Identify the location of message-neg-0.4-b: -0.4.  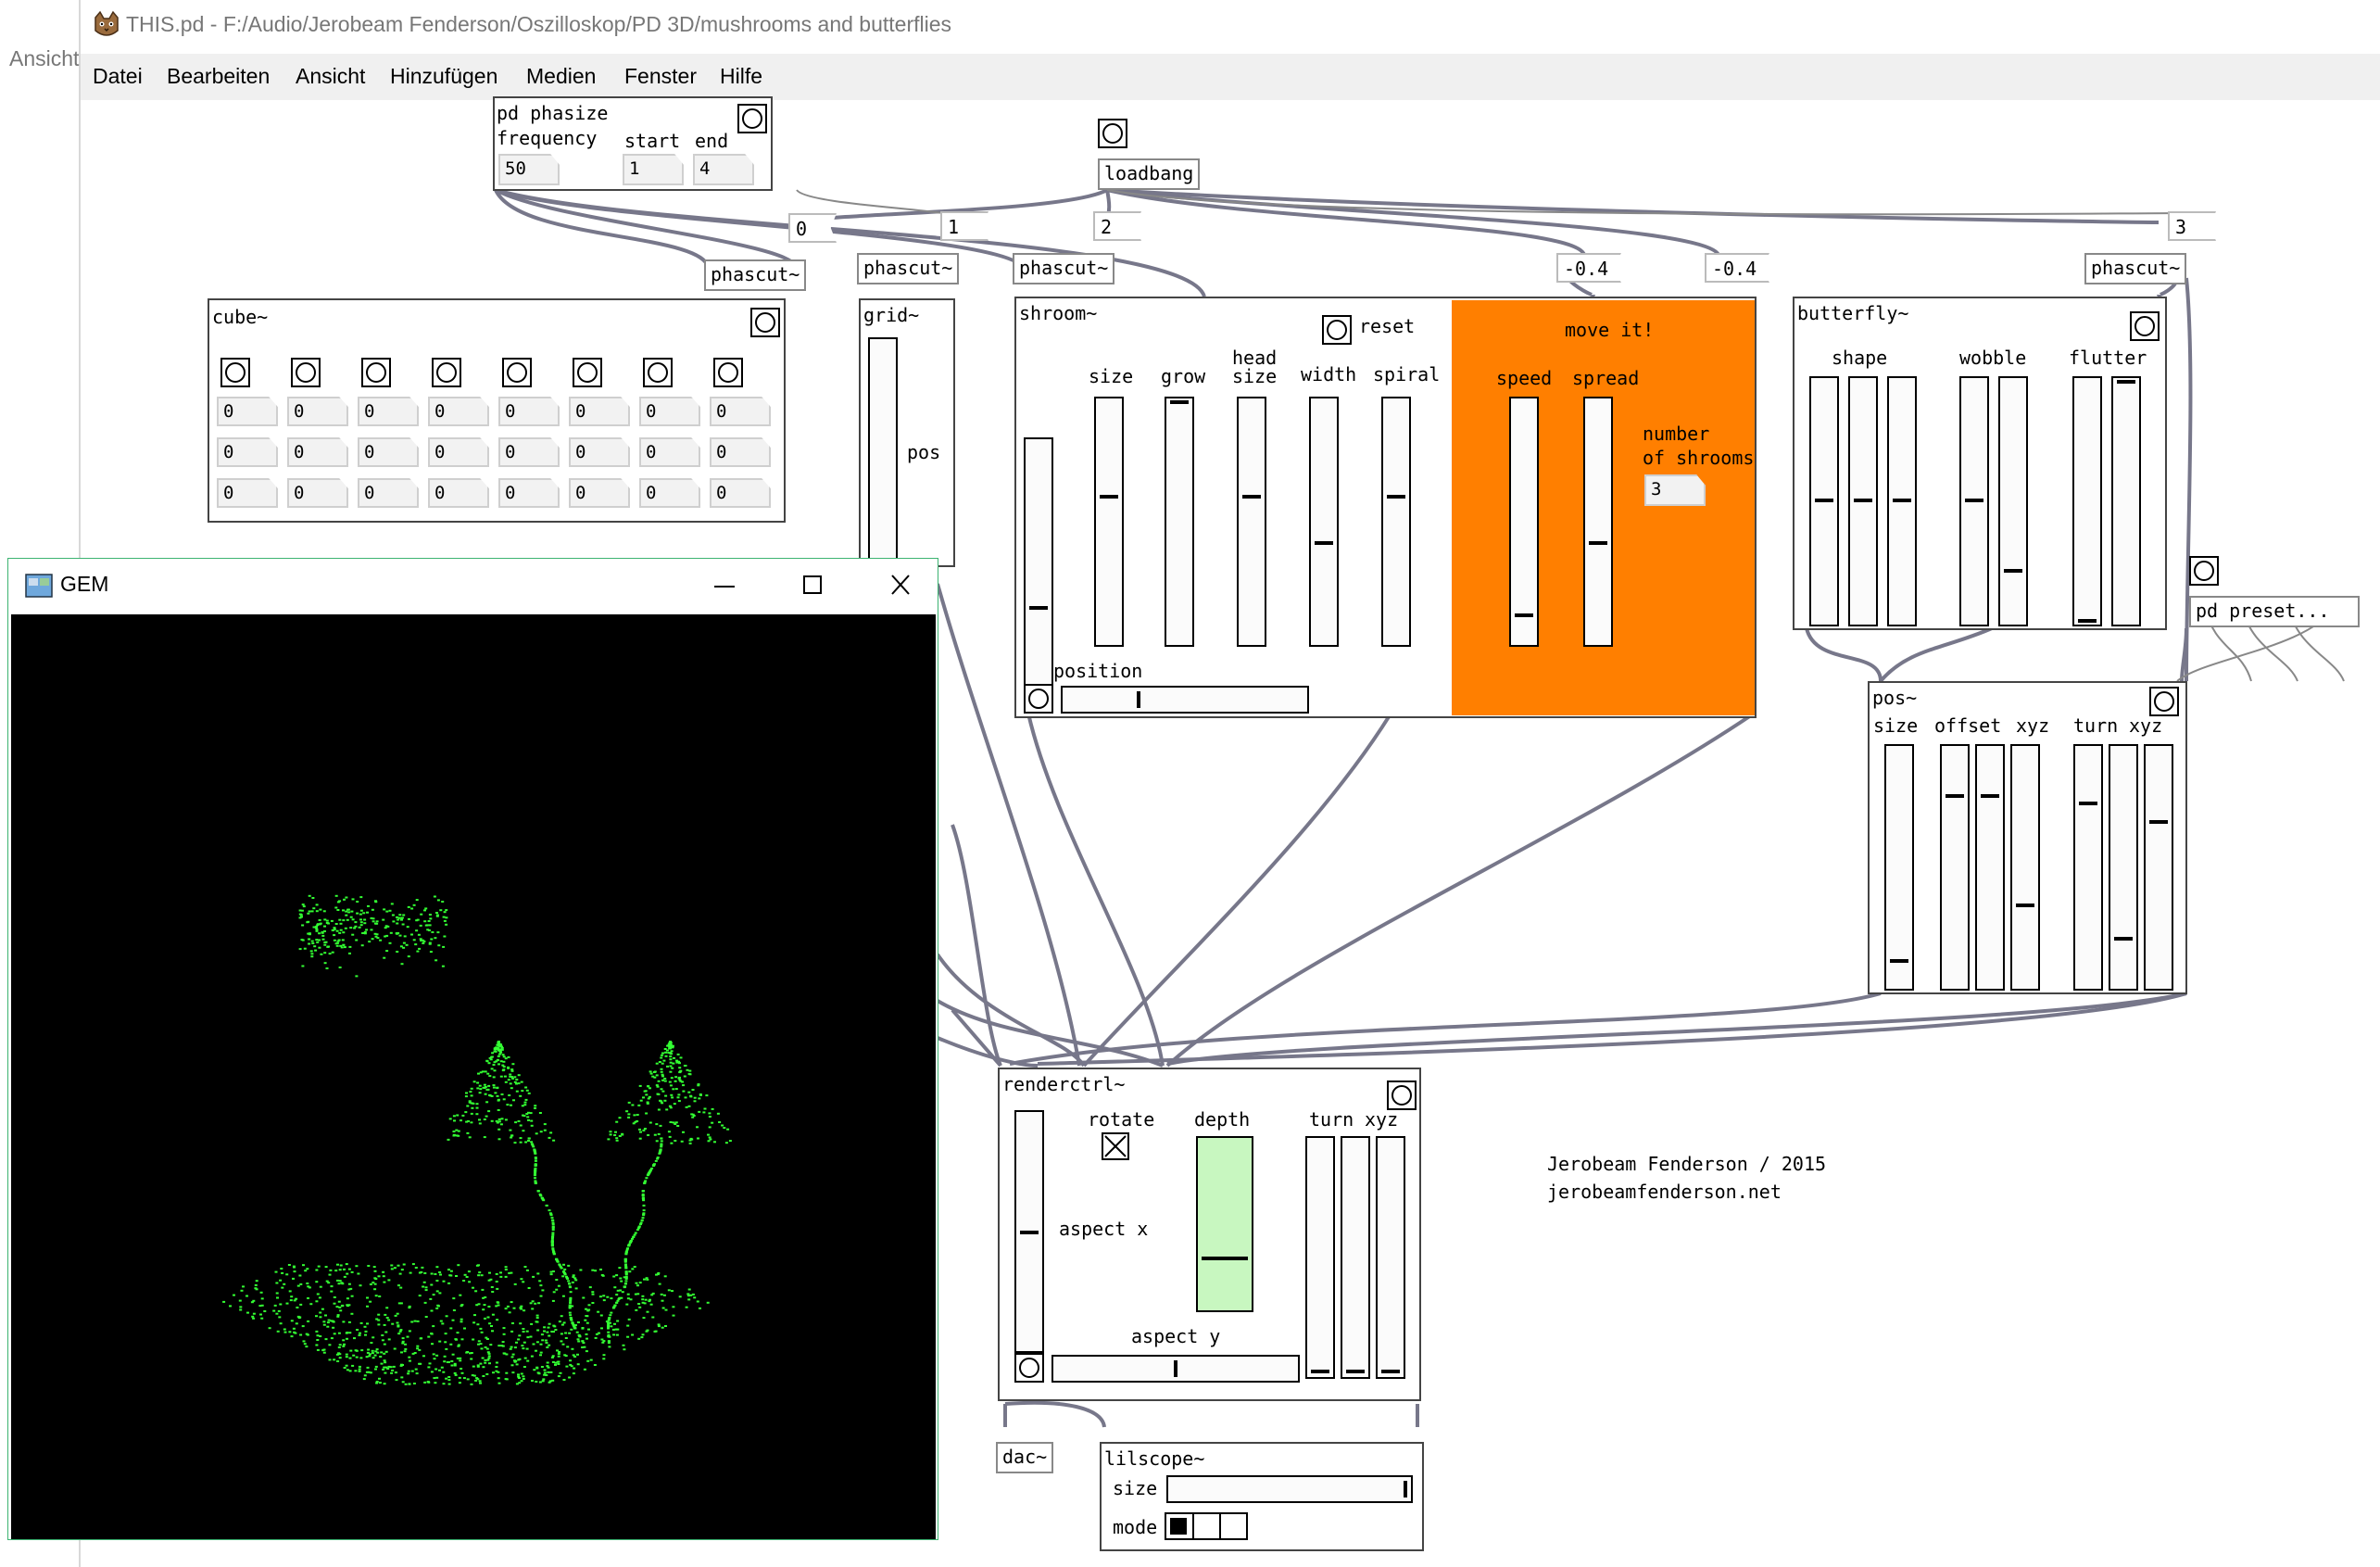
(1737, 268).